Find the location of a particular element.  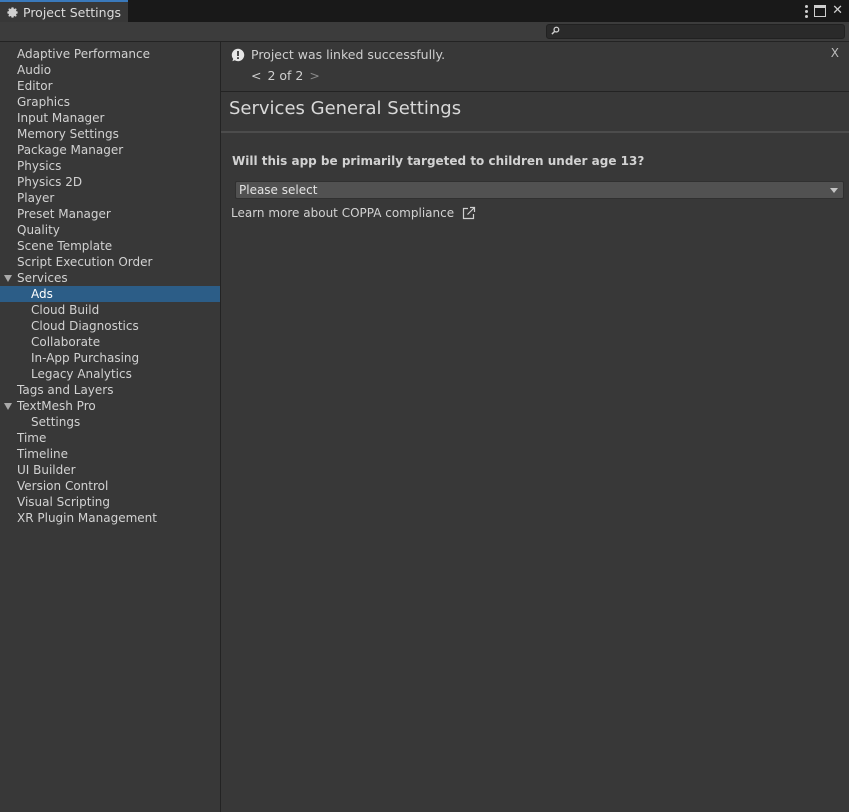

sidebar-item-tags-and-layers: Tags and Layers is located at coordinates (110, 390).